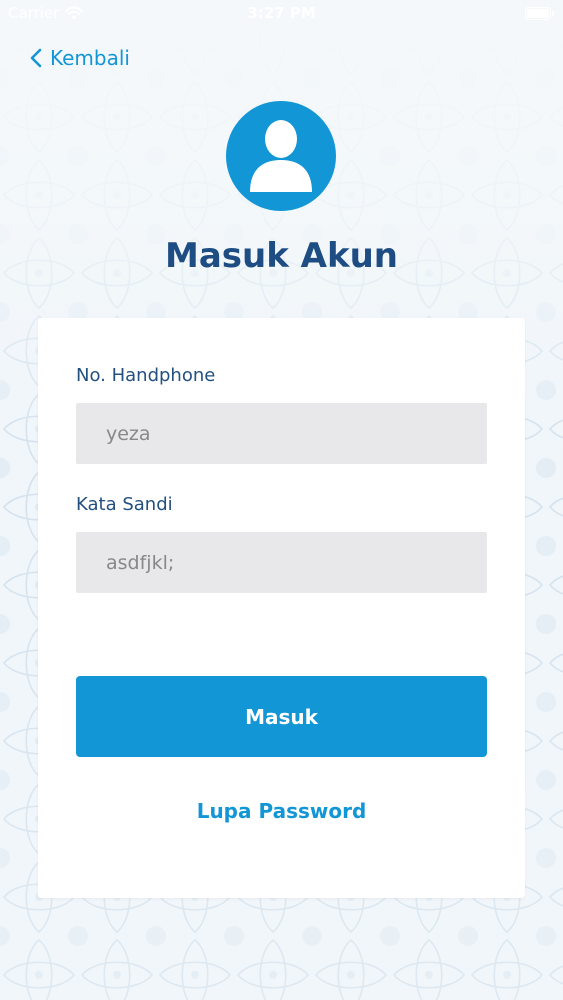 The width and height of the screenshot is (563, 1000). Describe the element at coordinates (281, 716) in the screenshot. I see `login-button: Masuk` at that location.